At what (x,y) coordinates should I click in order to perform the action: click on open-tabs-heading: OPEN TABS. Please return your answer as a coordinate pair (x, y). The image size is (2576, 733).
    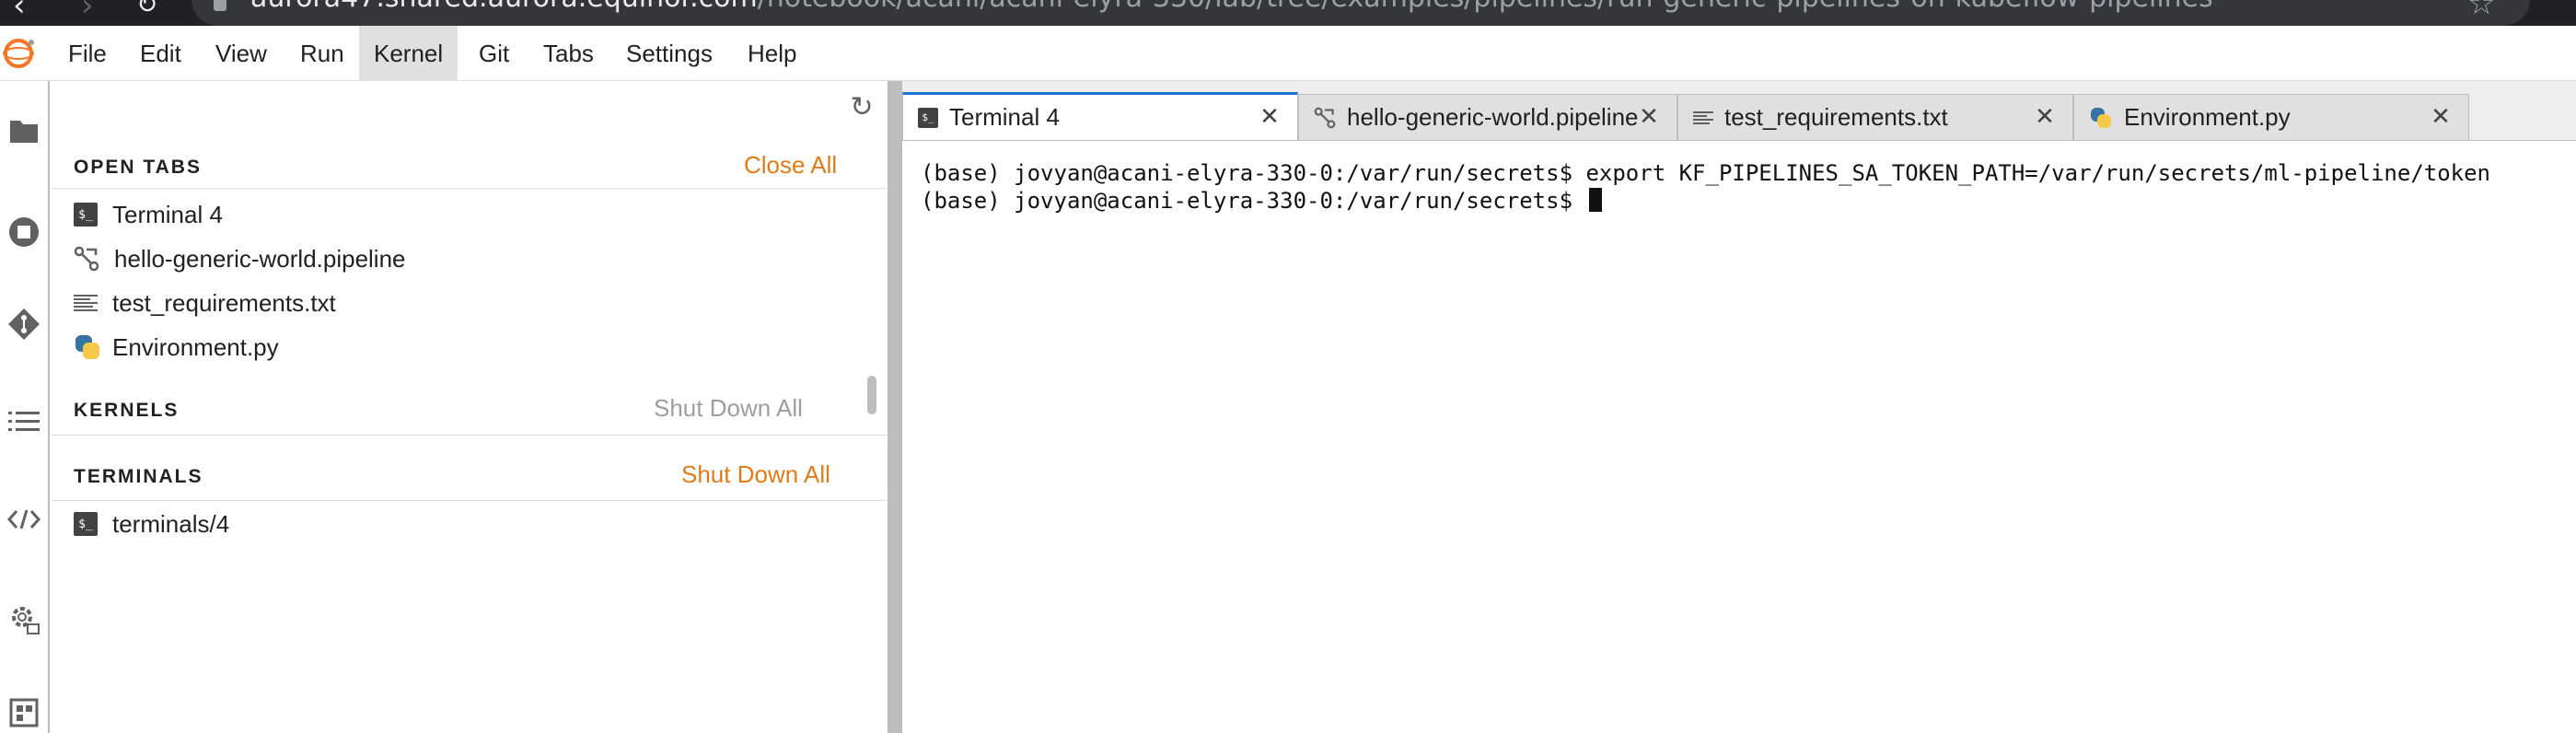
    Looking at the image, I should click on (138, 167).